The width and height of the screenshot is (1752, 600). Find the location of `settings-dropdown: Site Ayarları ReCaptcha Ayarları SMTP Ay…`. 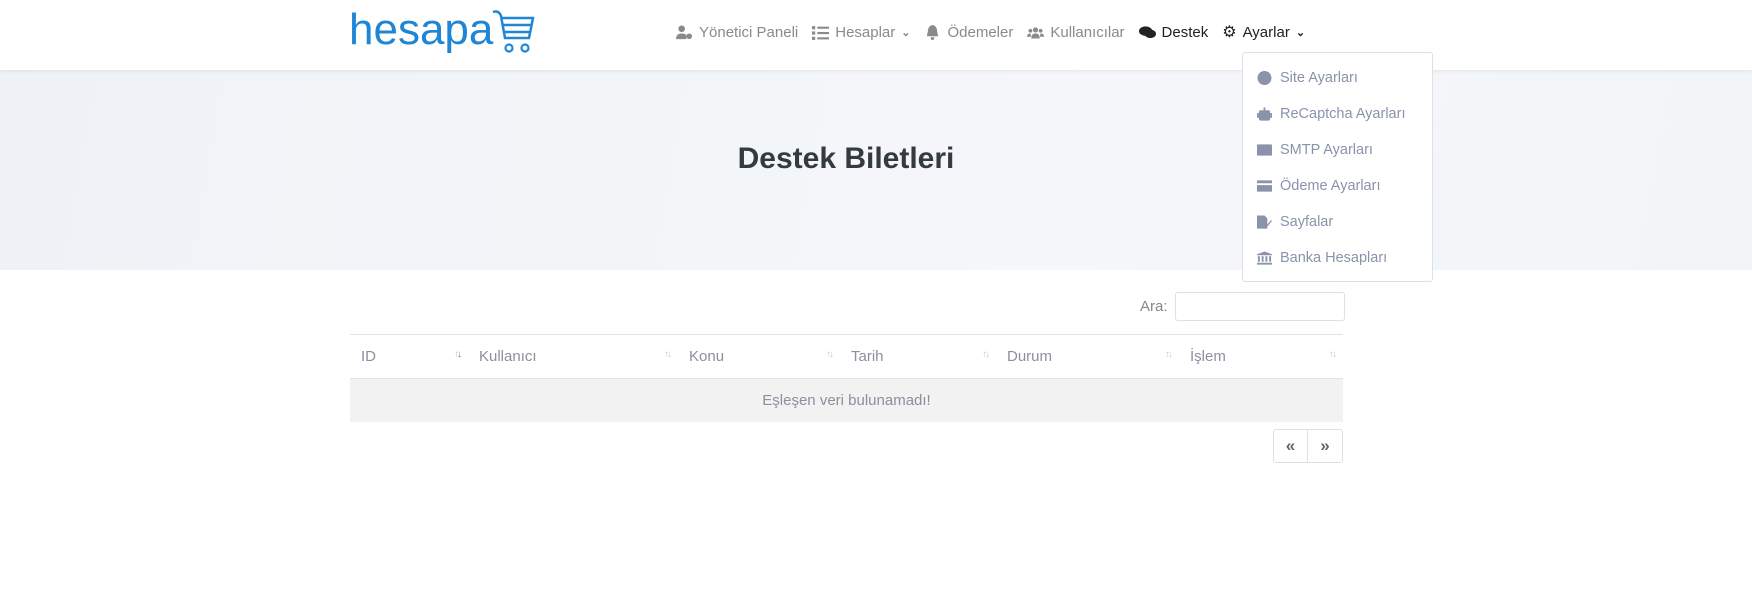

settings-dropdown: Site Ayarları ReCaptcha Ayarları SMTP Ay… is located at coordinates (1337, 167).